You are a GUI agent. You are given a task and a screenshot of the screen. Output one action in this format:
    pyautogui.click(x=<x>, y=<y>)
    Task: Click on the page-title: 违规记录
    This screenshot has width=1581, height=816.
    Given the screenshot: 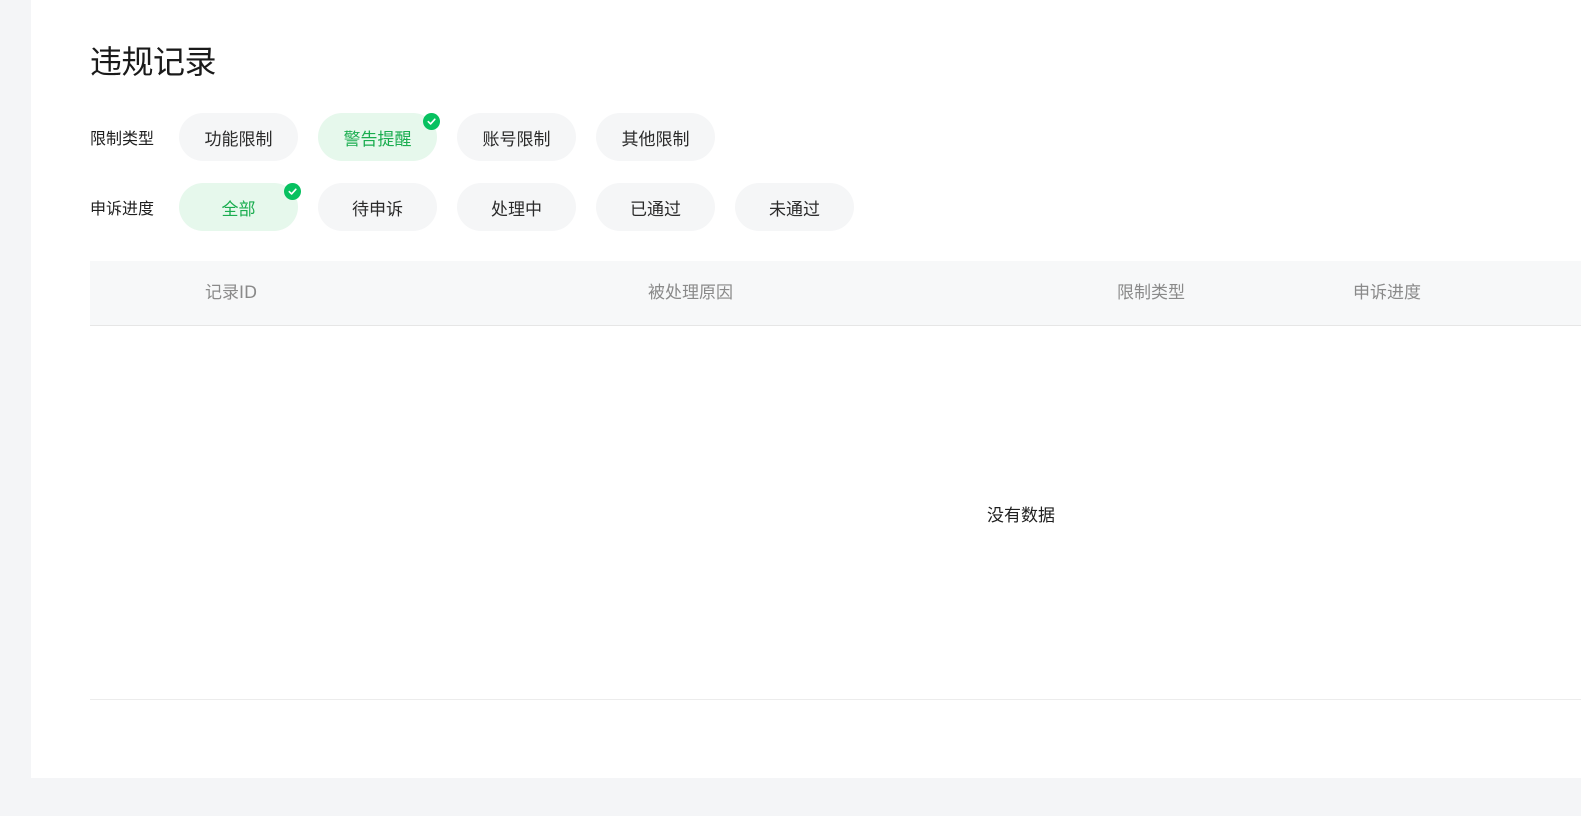 What is the action you would take?
    pyautogui.click(x=153, y=62)
    